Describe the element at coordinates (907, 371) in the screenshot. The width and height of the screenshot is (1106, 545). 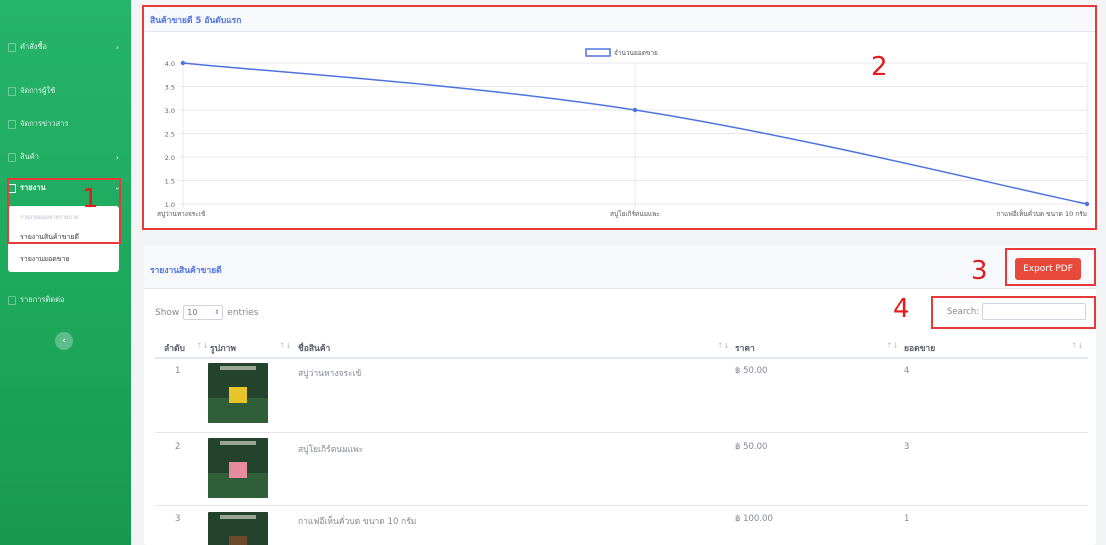
I see `row-sales: 4` at that location.